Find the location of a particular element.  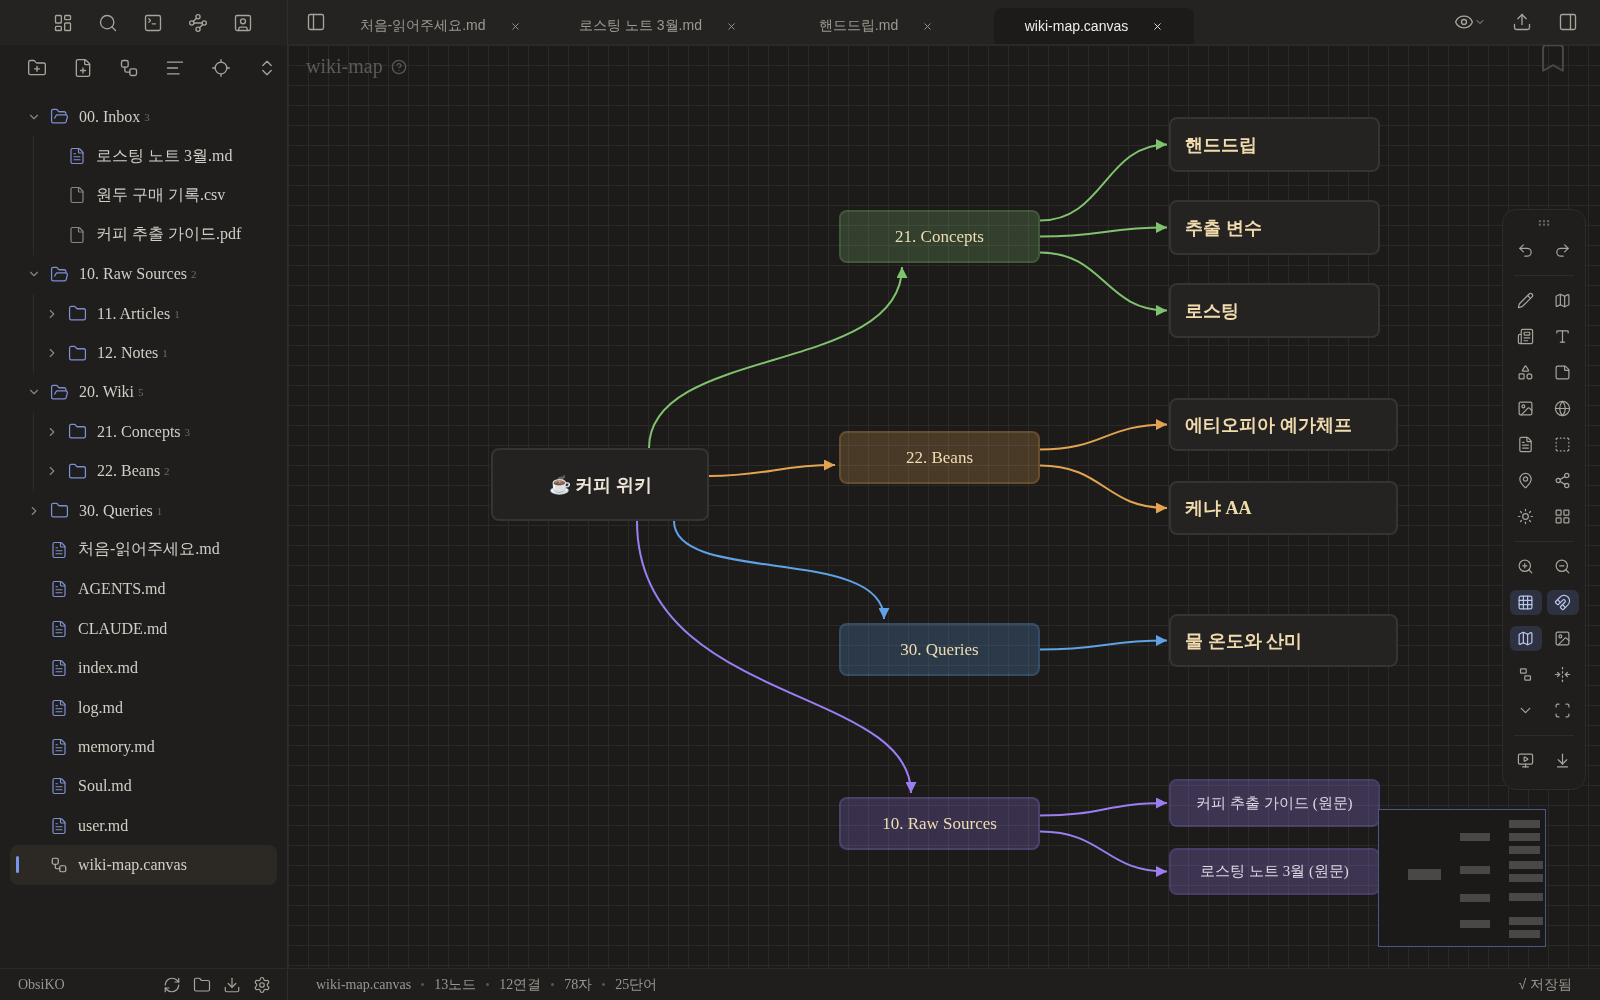

item-label: 처음-읽어주세요.md is located at coordinates (149, 549).